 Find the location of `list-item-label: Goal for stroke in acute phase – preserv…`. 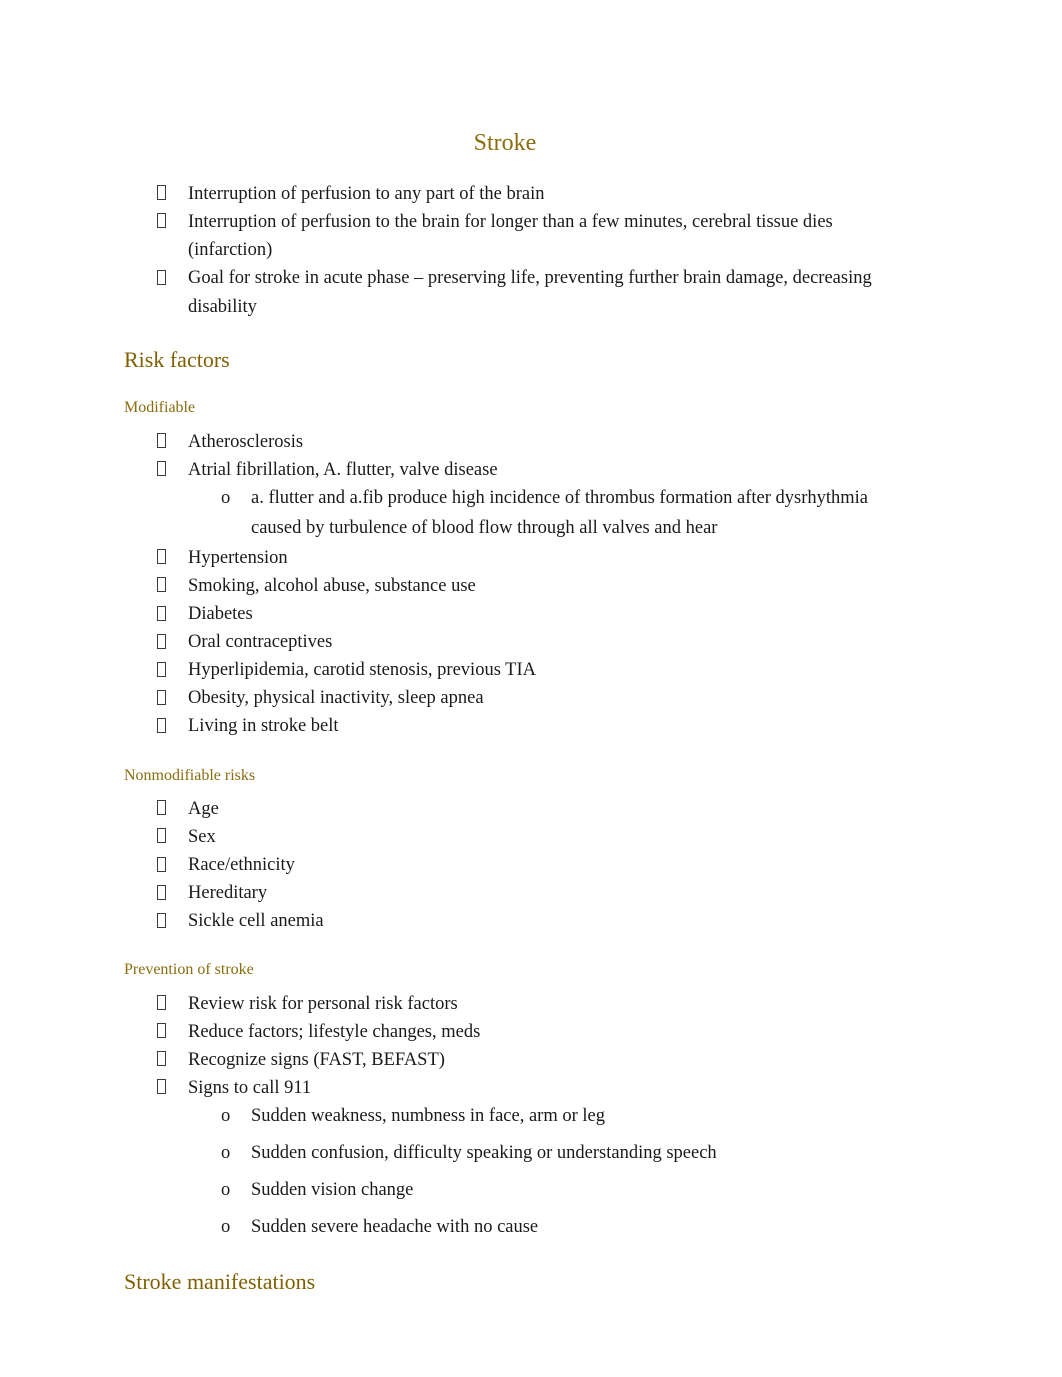

list-item-label: Goal for stroke in acute phase – preserv… is located at coordinates (530, 292).